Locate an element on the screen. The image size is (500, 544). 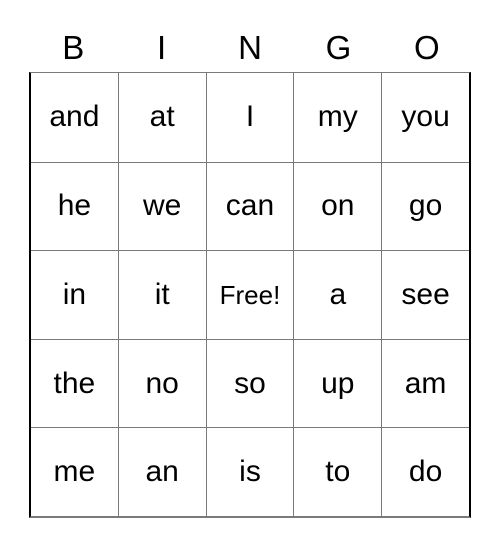
bingo-cell: at is located at coordinates (161, 117).